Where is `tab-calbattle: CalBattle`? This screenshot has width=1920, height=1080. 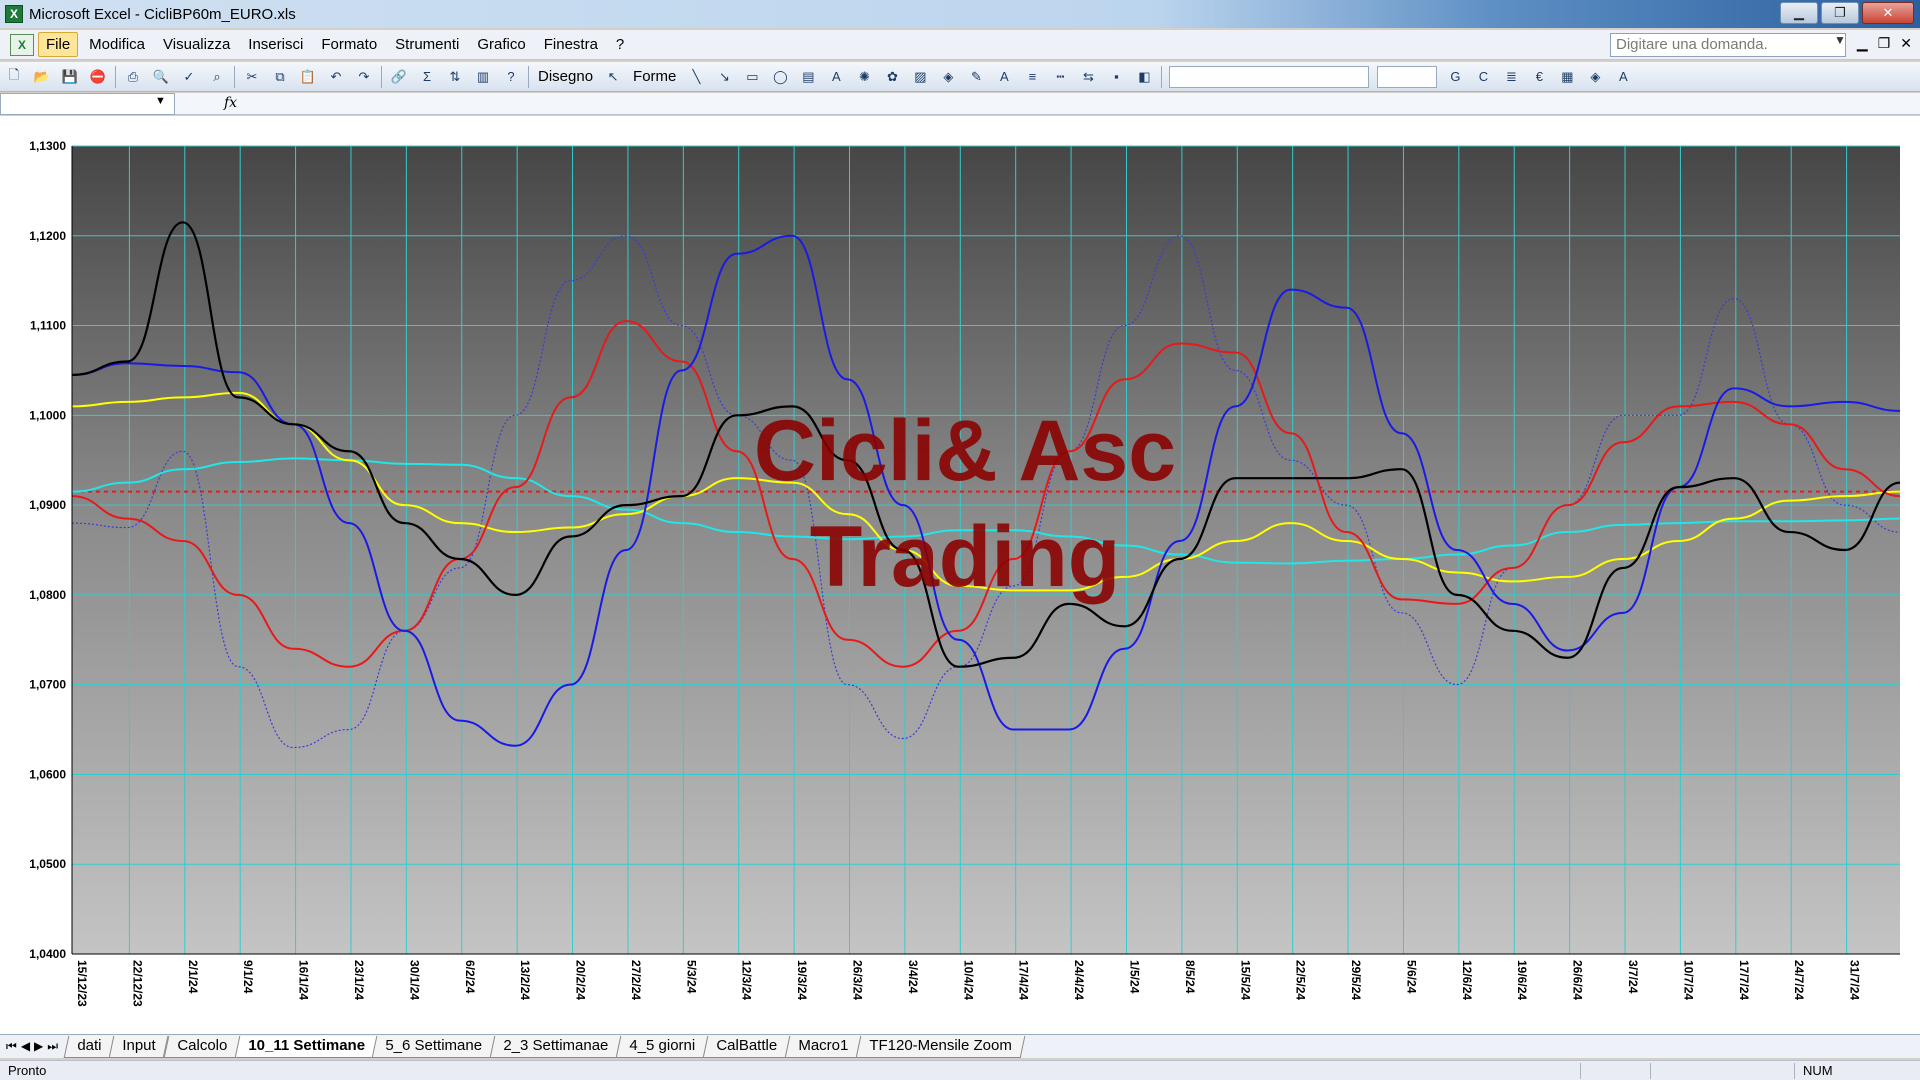
tab-calbattle: CalBattle is located at coordinates (746, 1046).